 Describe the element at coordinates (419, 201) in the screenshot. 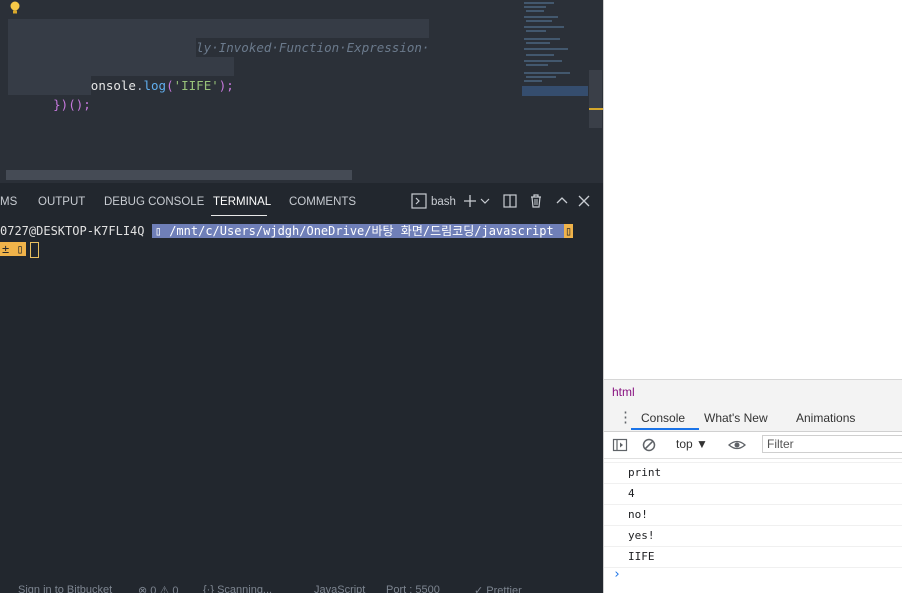

I see `terminal-icon` at that location.